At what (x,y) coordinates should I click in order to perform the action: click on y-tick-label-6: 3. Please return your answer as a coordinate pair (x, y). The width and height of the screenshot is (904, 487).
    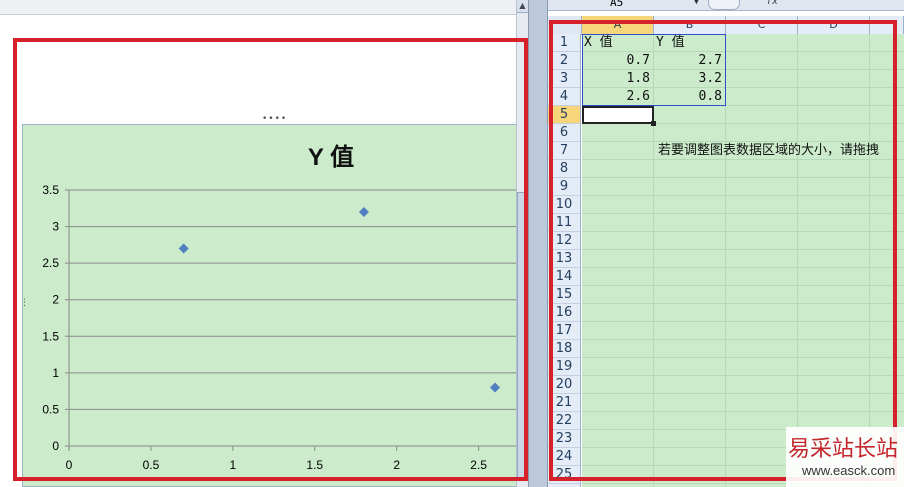
    Looking at the image, I should click on (55, 227).